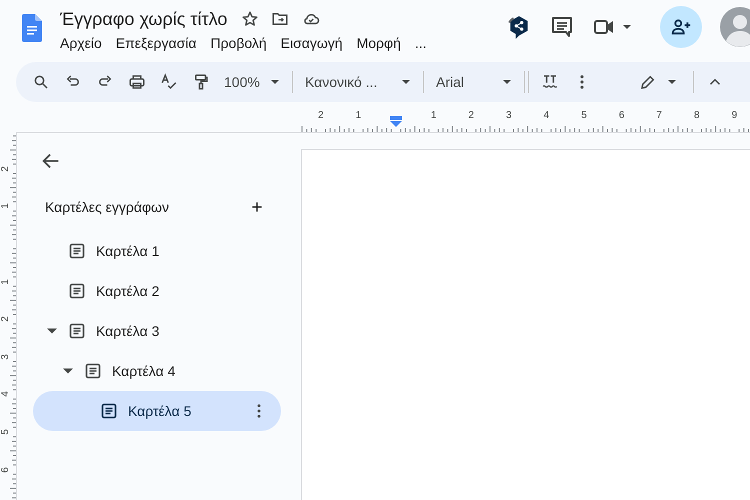 This screenshot has height=500, width=750. I want to click on docs-logo-icon, so click(32, 28).